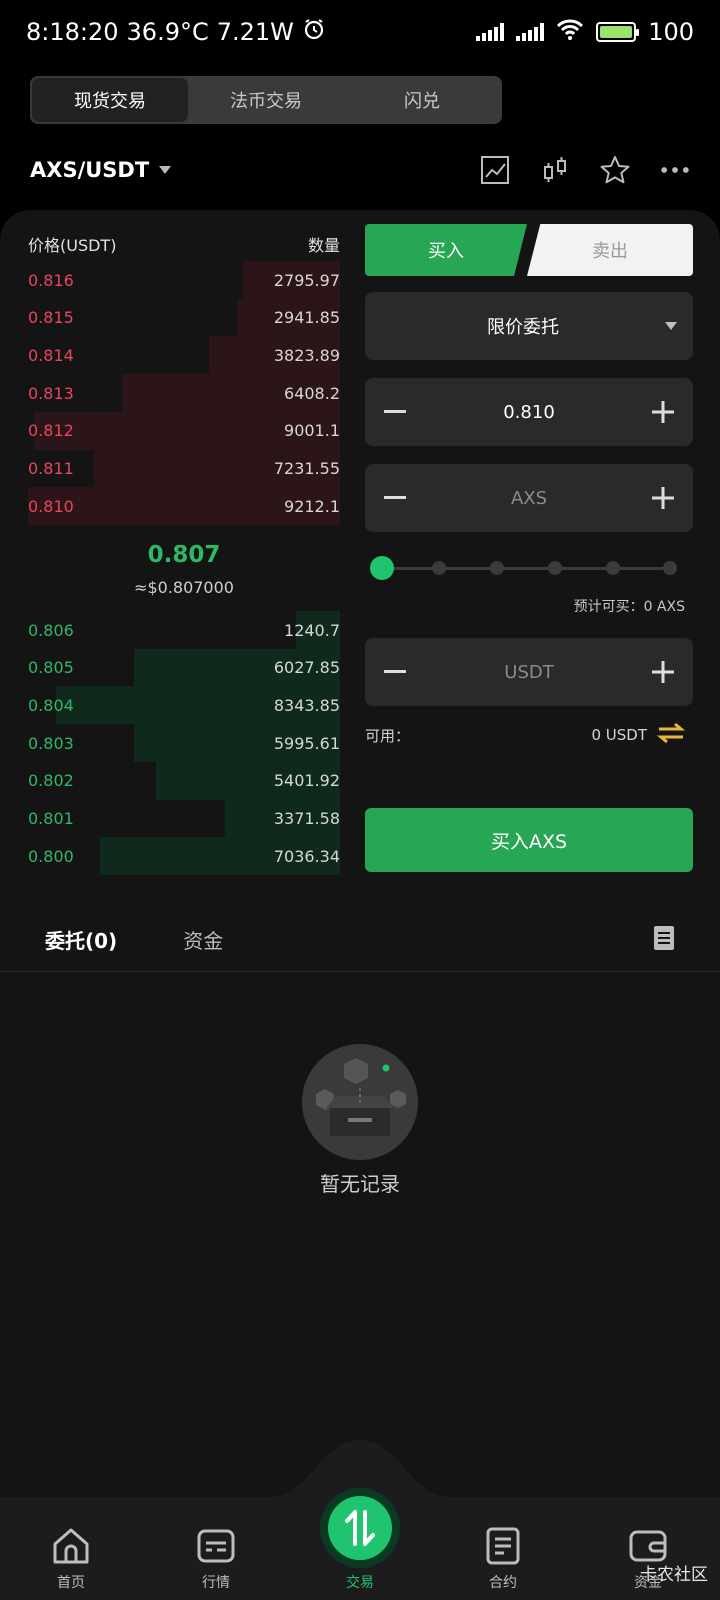 This screenshot has width=720, height=1600. What do you see at coordinates (51, 856) in the screenshot?
I see `row-price: 0.800` at bounding box center [51, 856].